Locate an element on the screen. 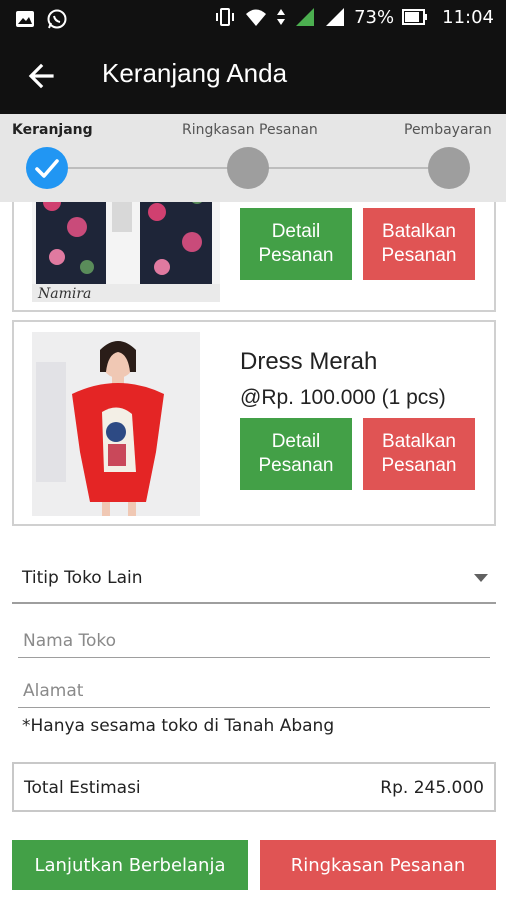 Image resolution: width=506 pixels, height=900 pixels. step-dot-cart is located at coordinates (47, 168).